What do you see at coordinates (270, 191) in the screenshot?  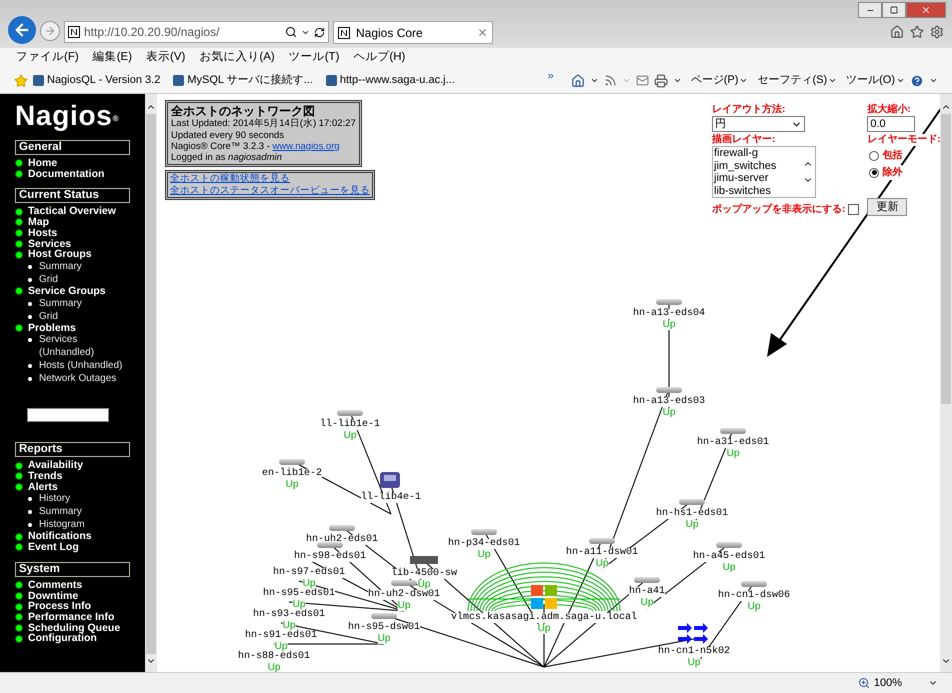 I see `status-link: 全ホストのステータスオーバービューを見る` at bounding box center [270, 191].